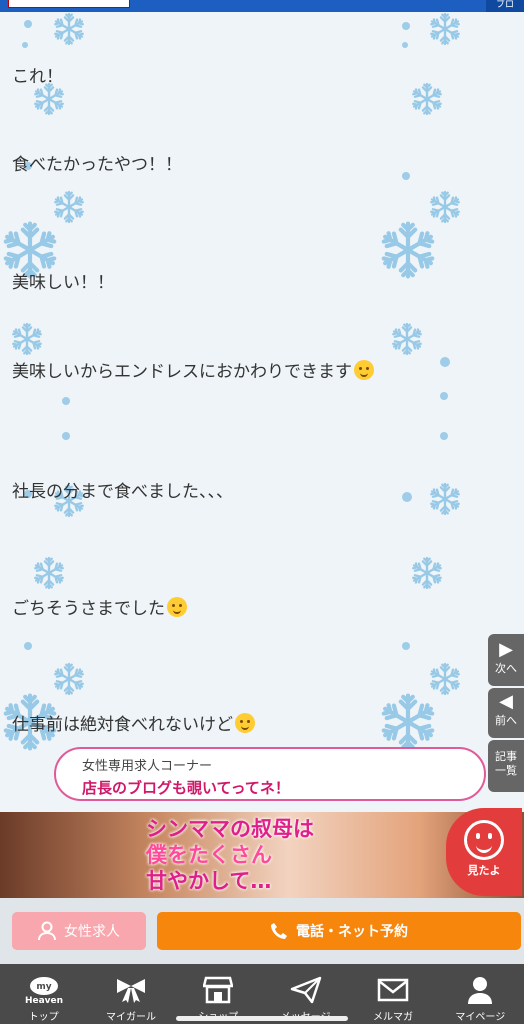 This screenshot has height=1024, width=524. Describe the element at coordinates (305, 990) in the screenshot. I see `paper-plane-icon` at that location.